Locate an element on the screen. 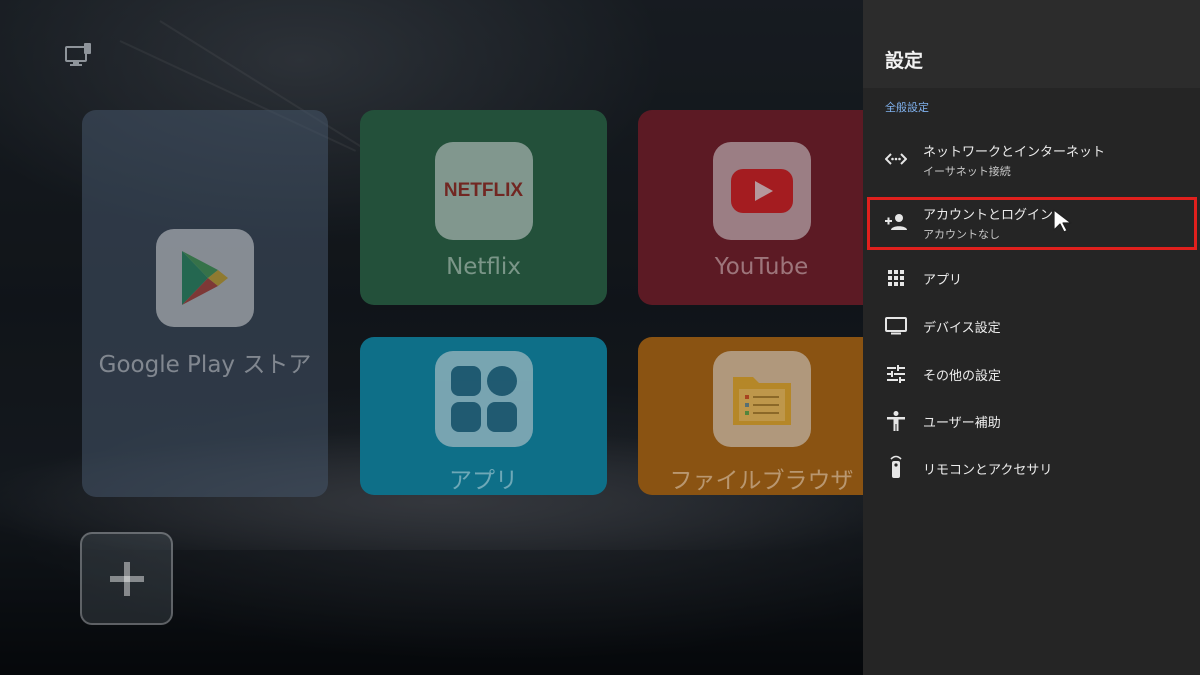 The height and width of the screenshot is (675, 1200). settings-item-label: デバイス設定 is located at coordinates (962, 328).